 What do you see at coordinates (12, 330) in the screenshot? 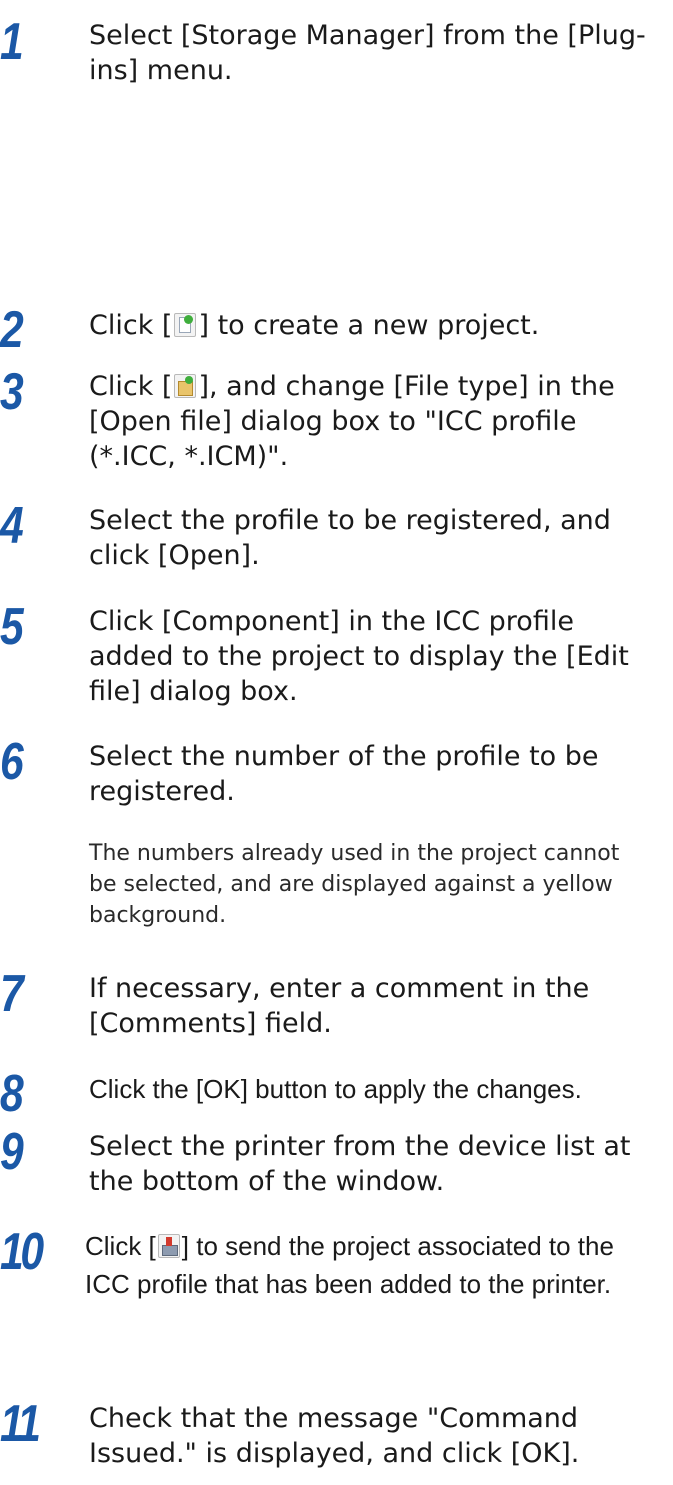
I see `step-number: 2` at bounding box center [12, 330].